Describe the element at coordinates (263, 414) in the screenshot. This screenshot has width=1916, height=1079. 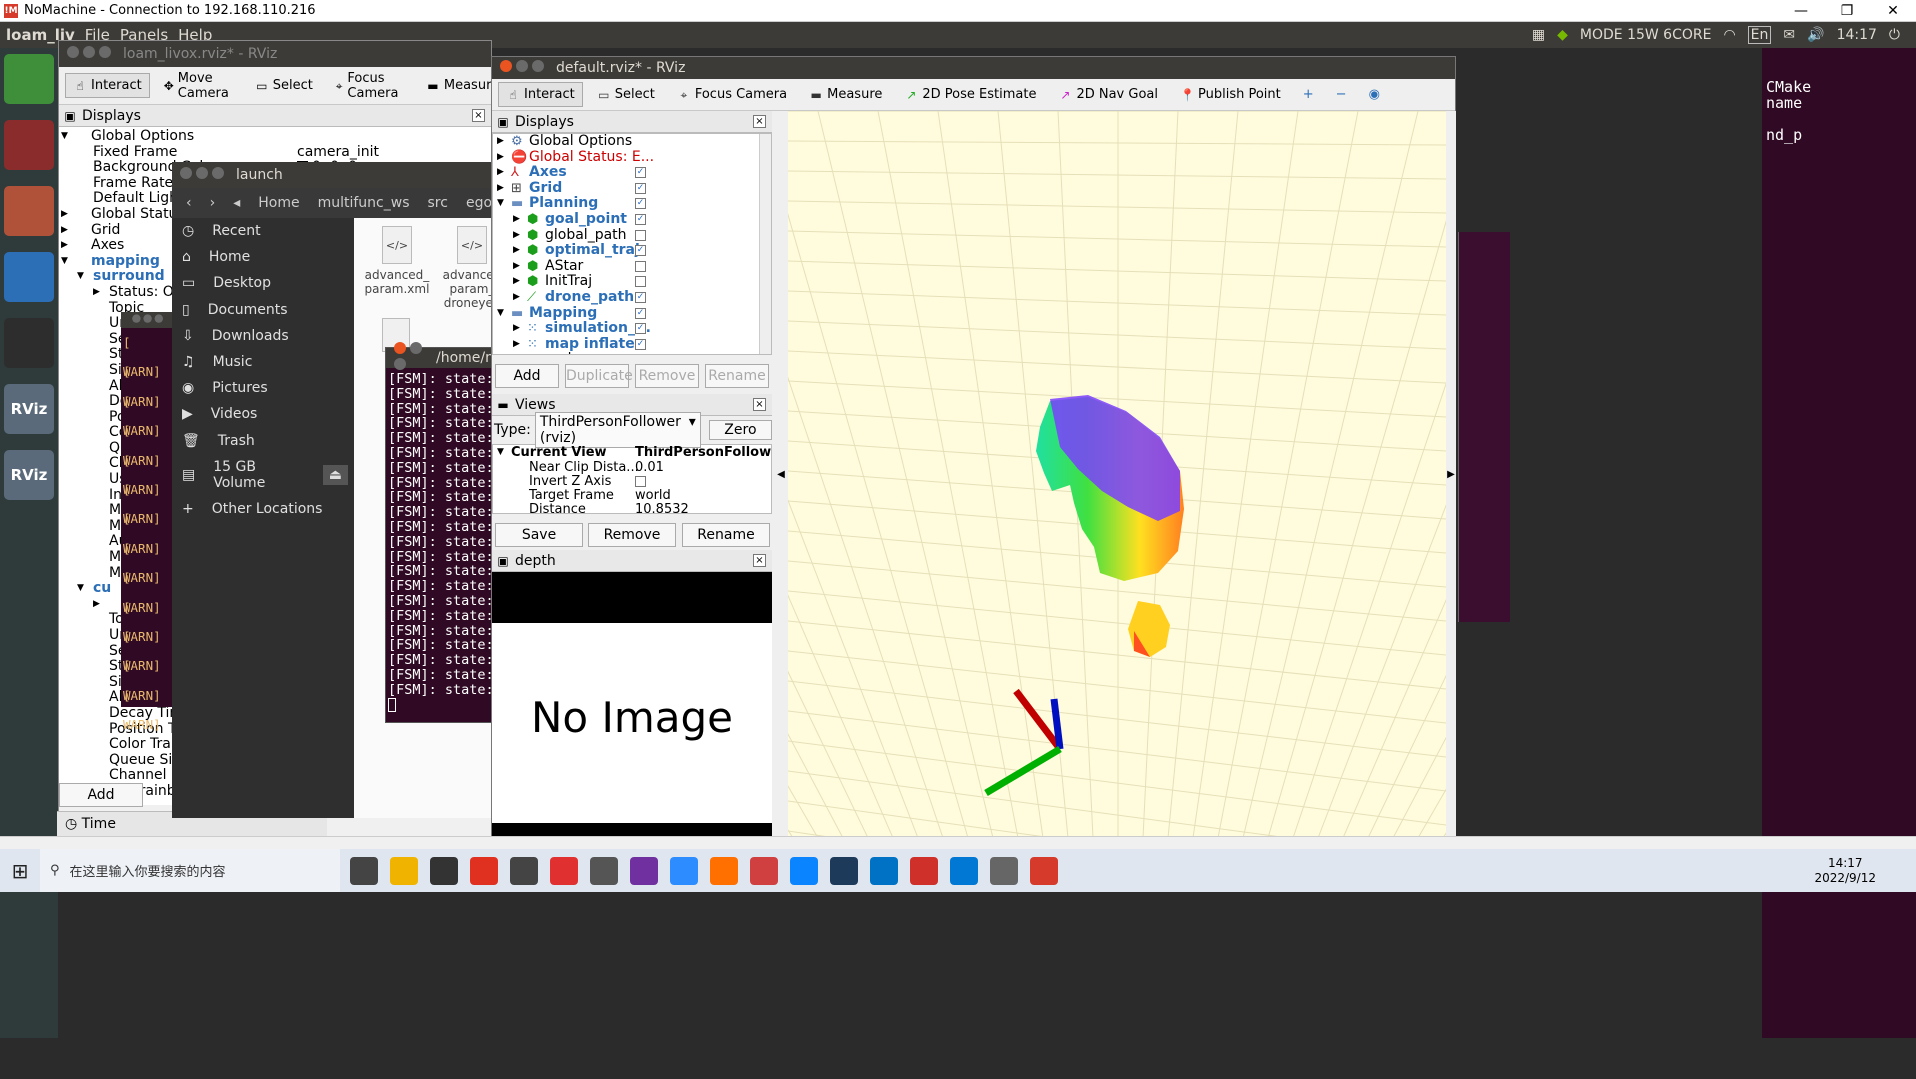
I see `place-videos: ▶ Videos` at that location.